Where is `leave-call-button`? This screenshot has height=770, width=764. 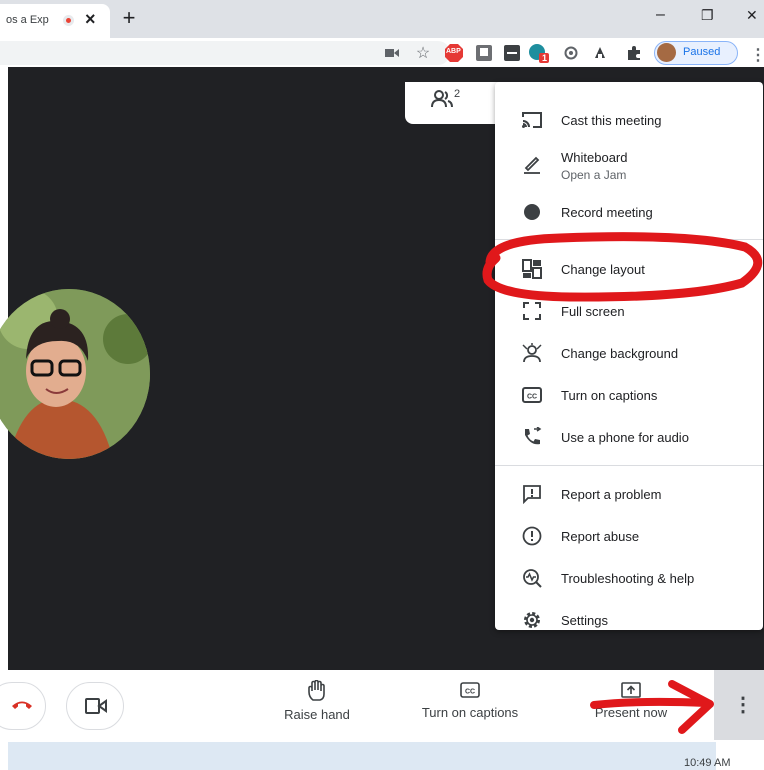 leave-call-button is located at coordinates (23, 706).